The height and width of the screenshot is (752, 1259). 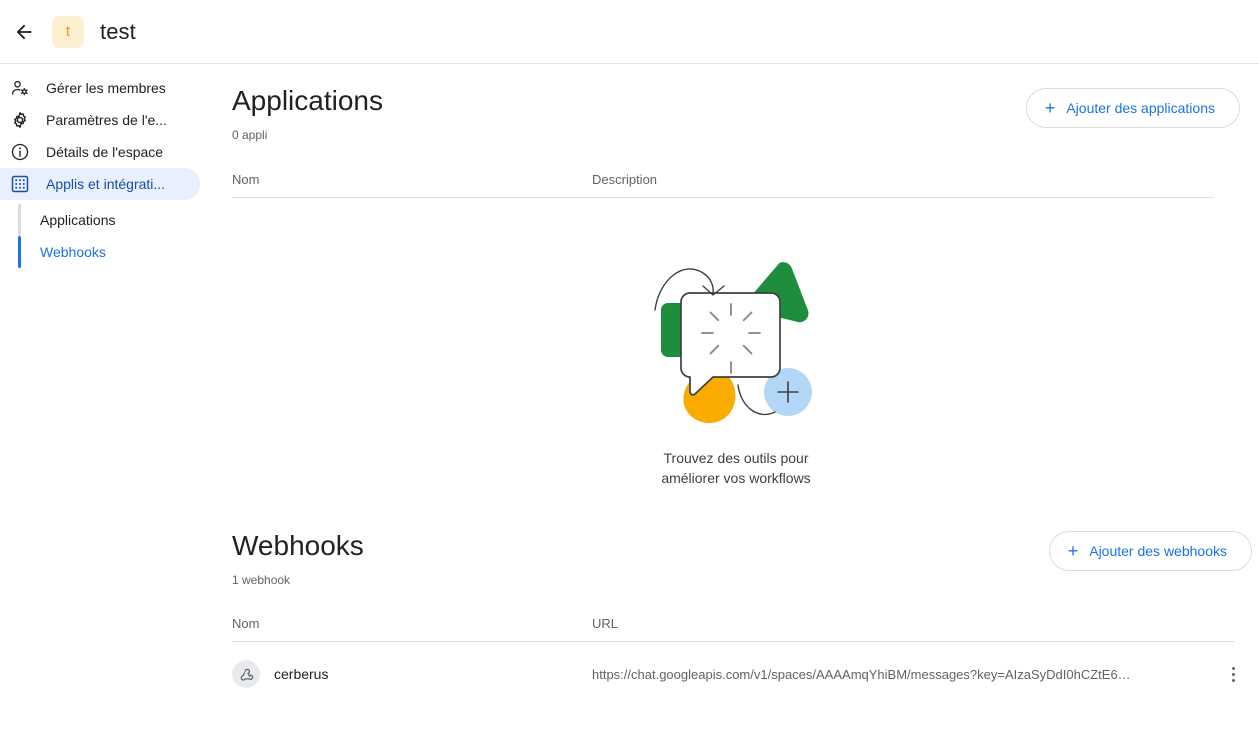 What do you see at coordinates (301, 674) in the screenshot?
I see `webhook-name: cerberus` at bounding box center [301, 674].